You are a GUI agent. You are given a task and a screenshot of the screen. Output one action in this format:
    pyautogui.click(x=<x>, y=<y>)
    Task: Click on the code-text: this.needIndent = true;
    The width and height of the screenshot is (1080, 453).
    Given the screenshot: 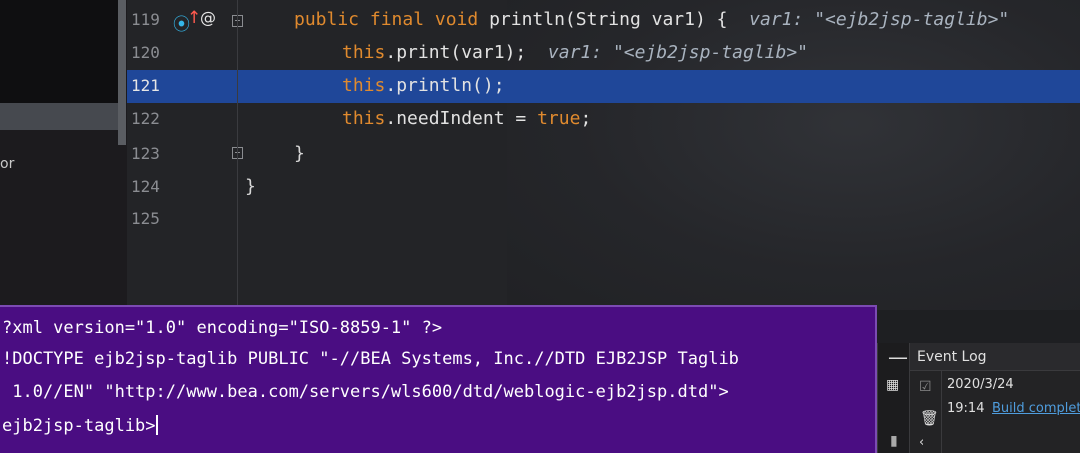 What is the action you would take?
    pyautogui.click(x=467, y=118)
    